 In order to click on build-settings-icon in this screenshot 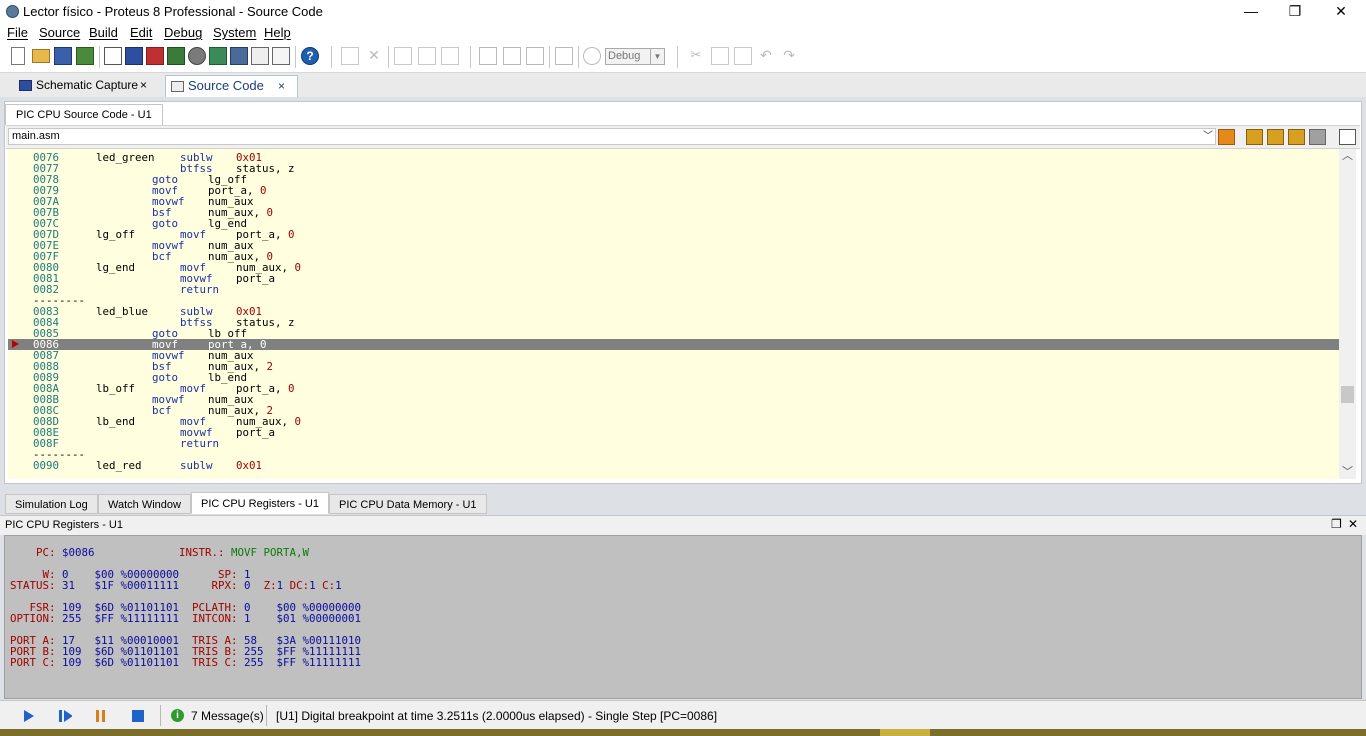, I will do `click(592, 56)`.